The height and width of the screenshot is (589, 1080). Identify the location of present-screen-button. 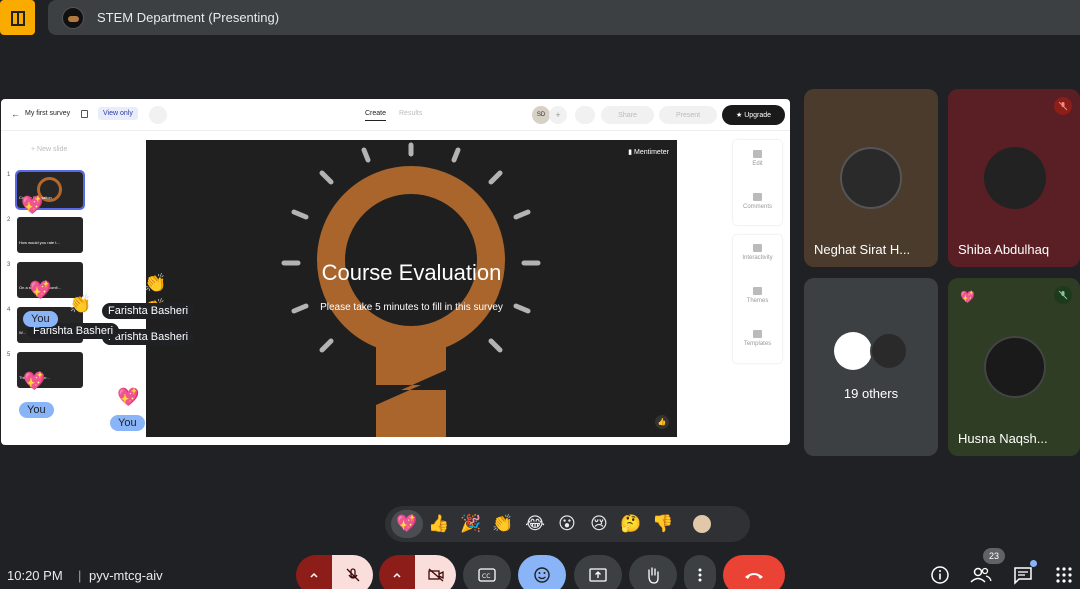
(598, 572).